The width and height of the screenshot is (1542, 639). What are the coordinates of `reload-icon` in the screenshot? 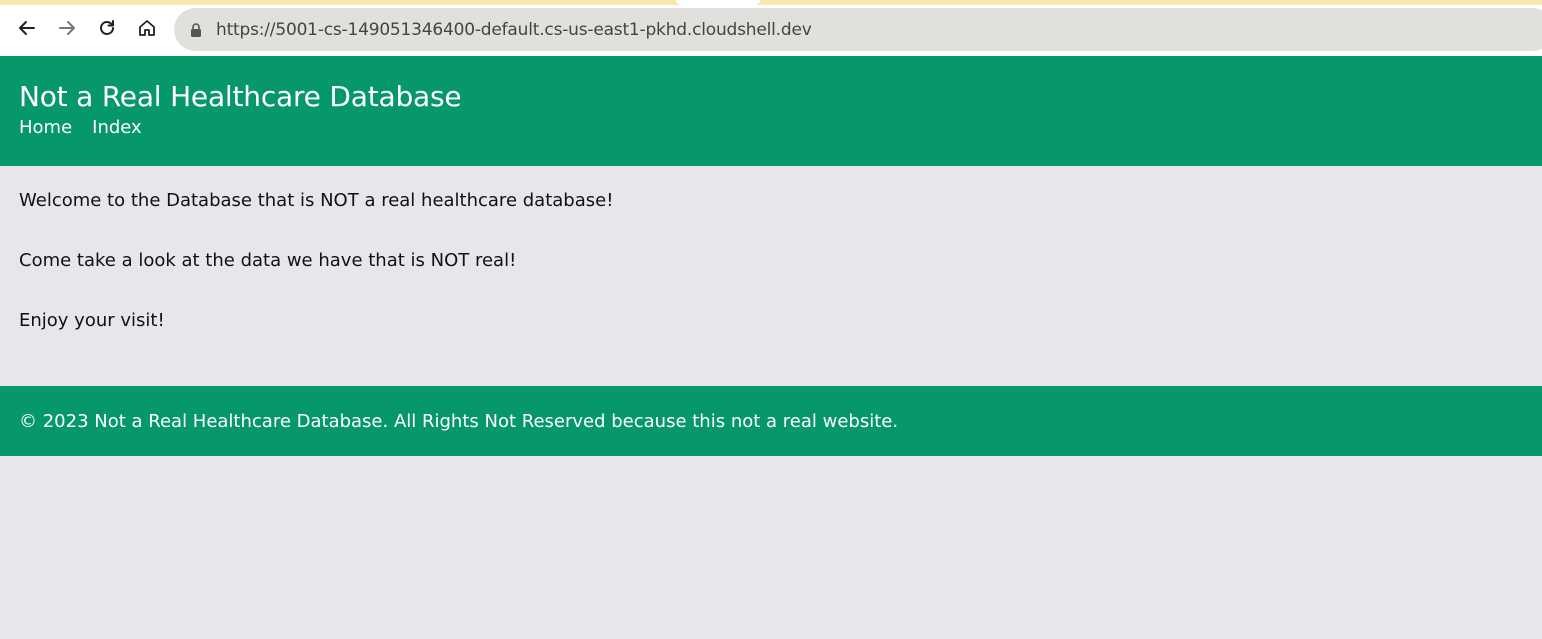 It's located at (107, 27).